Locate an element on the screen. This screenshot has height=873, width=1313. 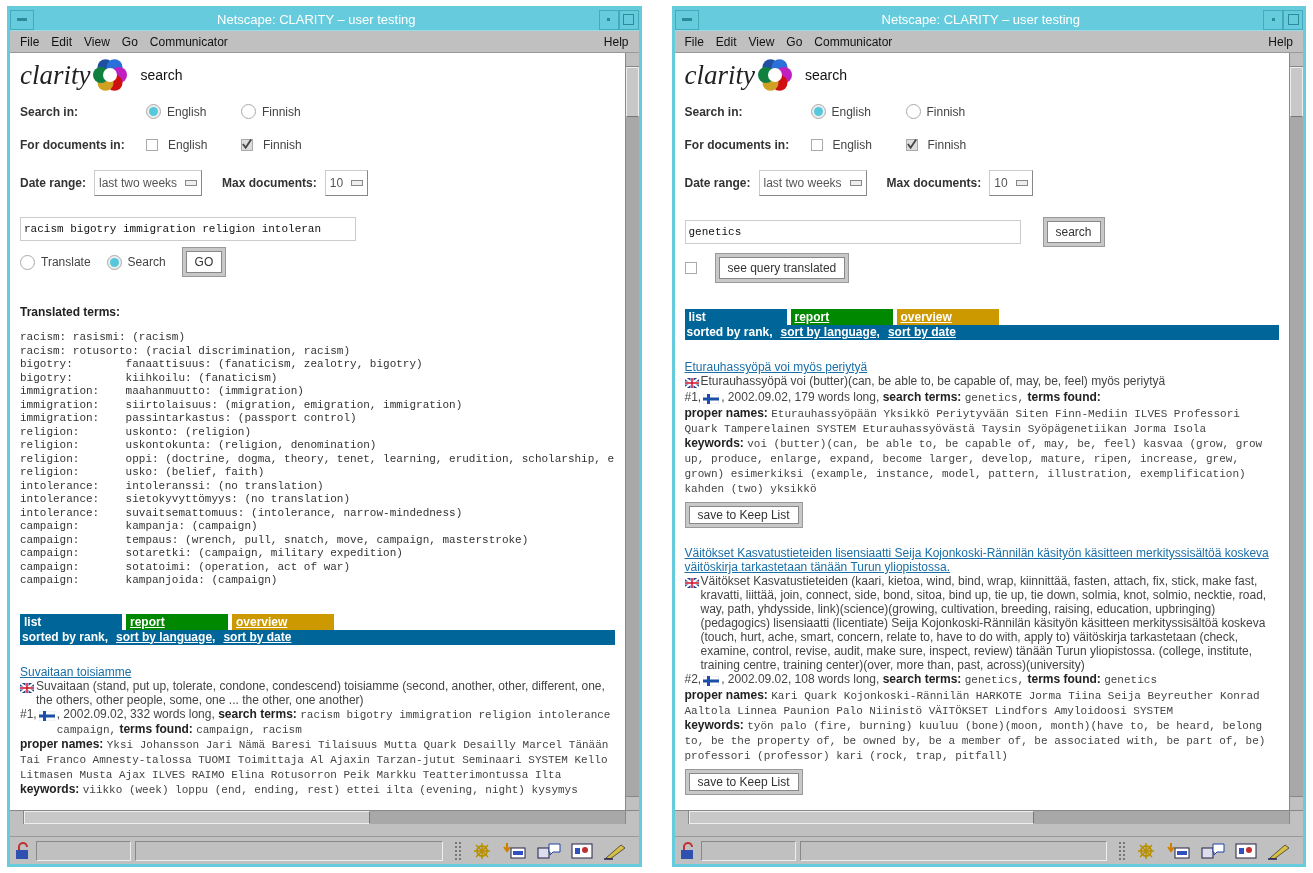
checkbox is located at coordinates (690, 268).